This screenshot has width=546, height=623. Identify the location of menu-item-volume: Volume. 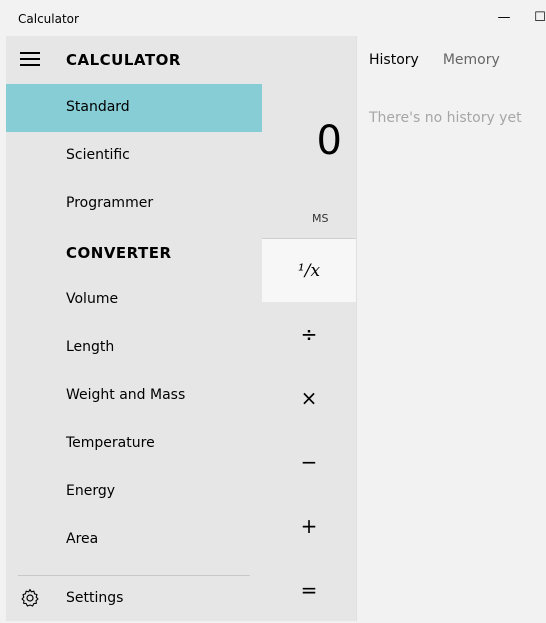
(134, 300).